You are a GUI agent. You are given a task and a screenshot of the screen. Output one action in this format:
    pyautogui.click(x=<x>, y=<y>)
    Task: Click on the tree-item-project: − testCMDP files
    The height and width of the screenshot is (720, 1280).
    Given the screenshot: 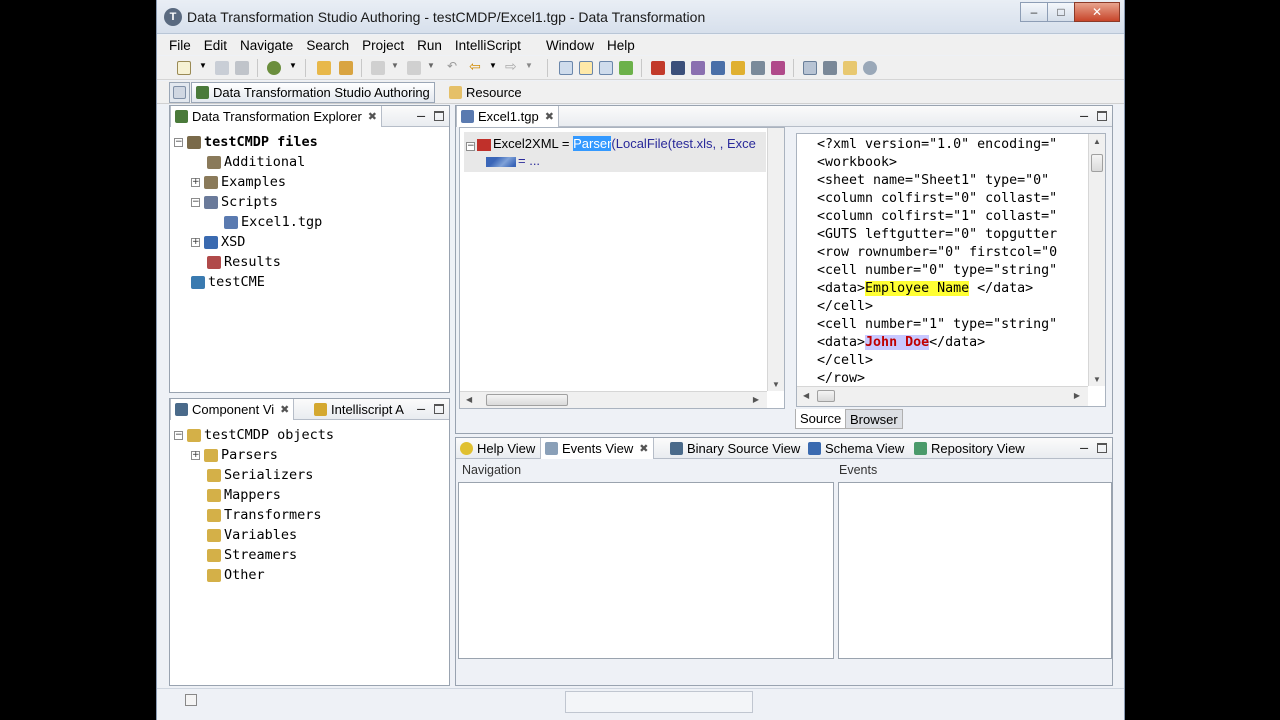 What is the action you would take?
    pyautogui.click(x=246, y=142)
    